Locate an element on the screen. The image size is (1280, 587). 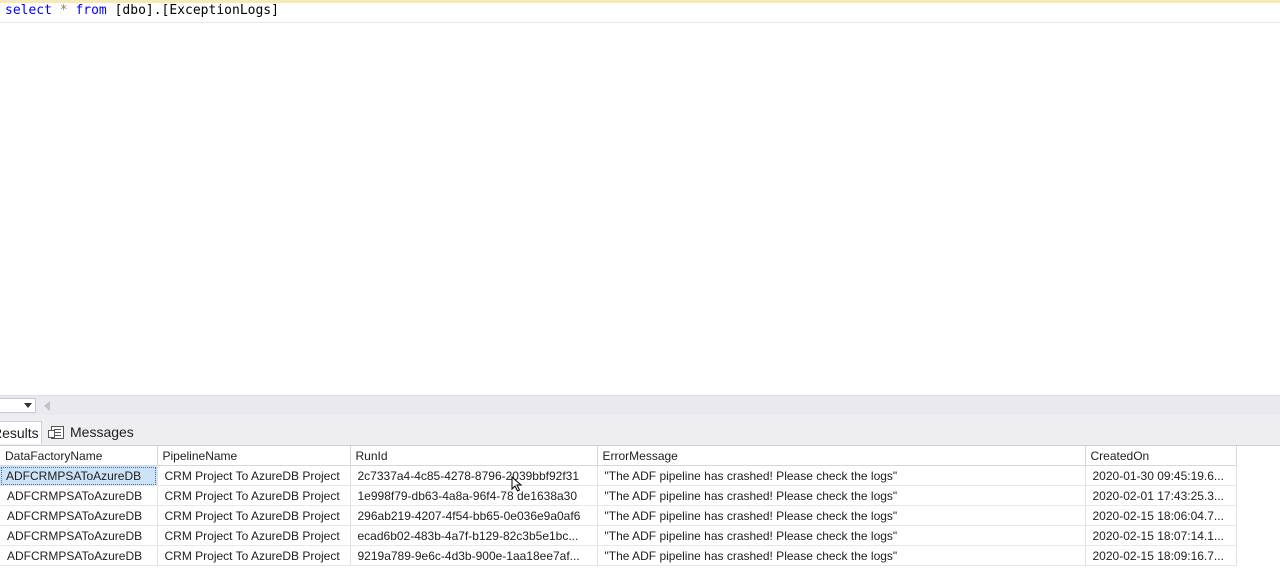
tab-results-label: Results is located at coordinates (19, 433).